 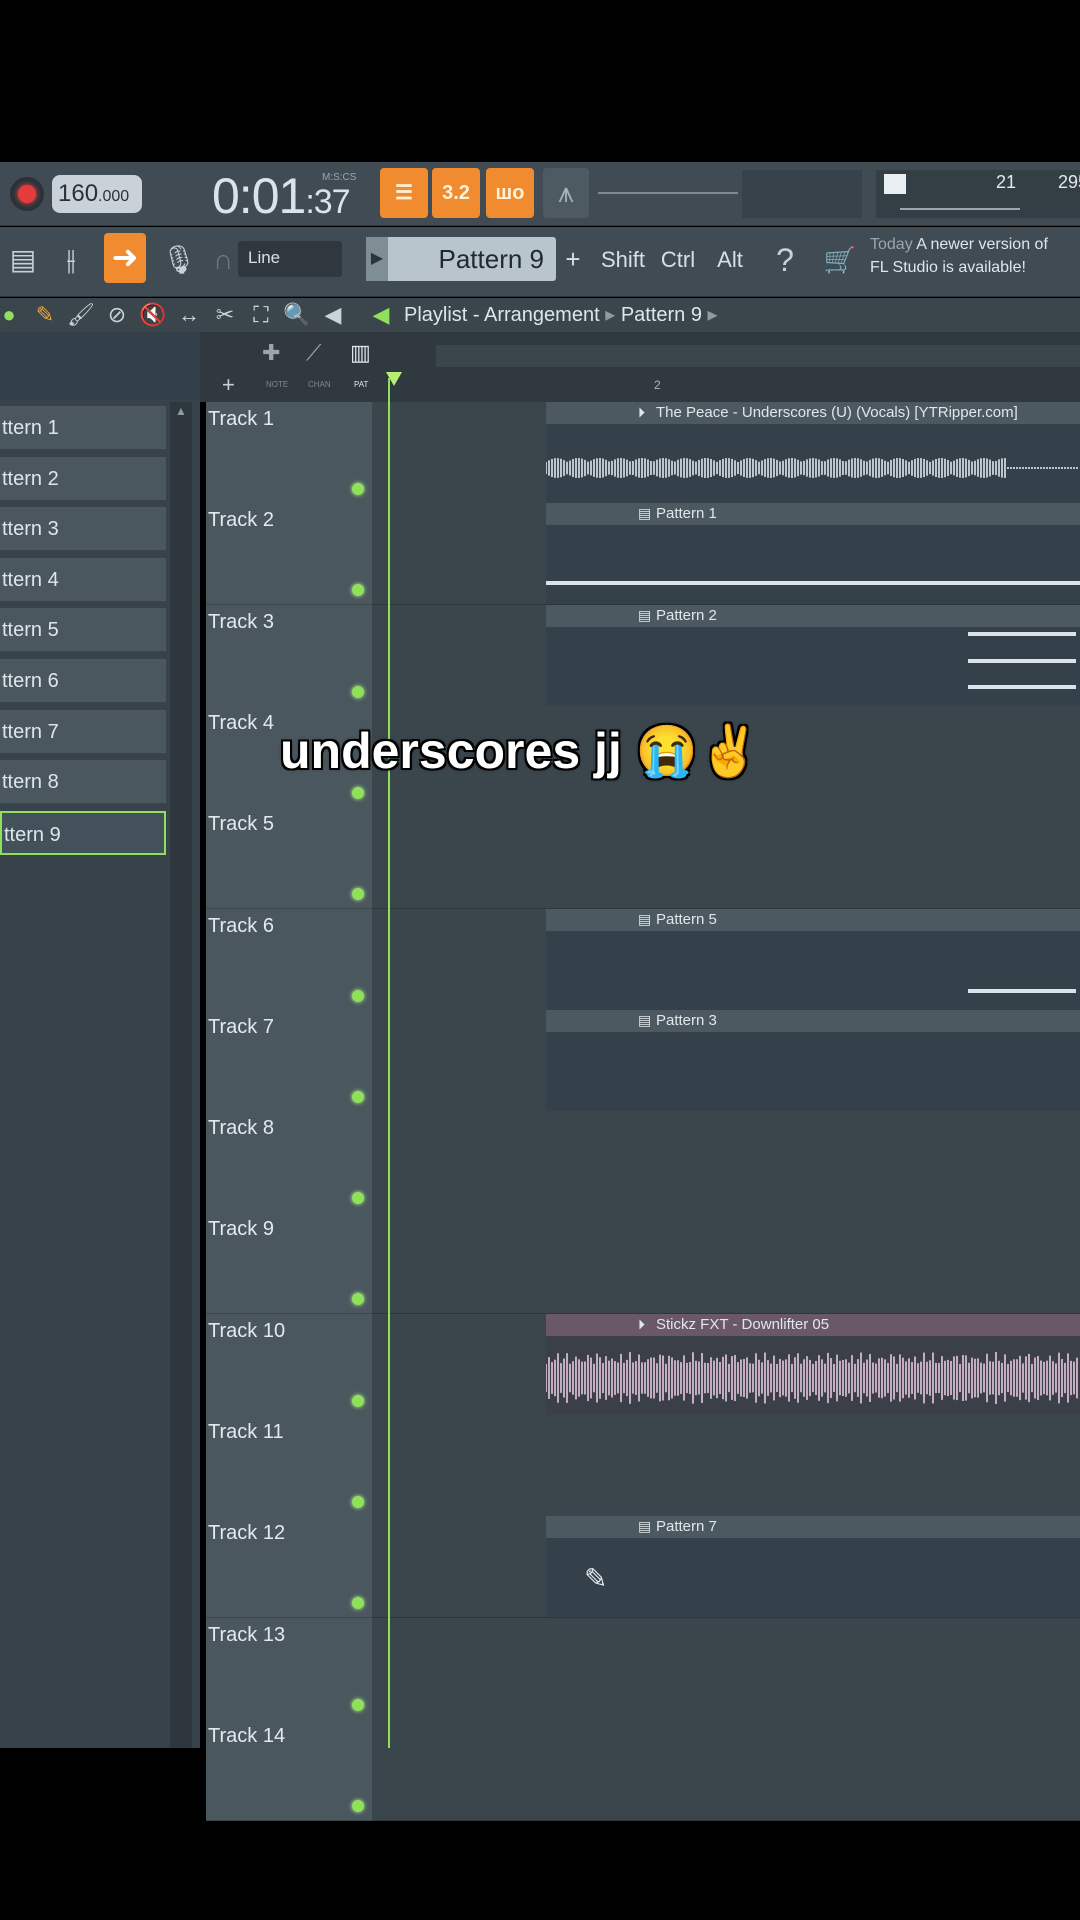 What do you see at coordinates (179, 260) in the screenshot?
I see `microphone-icon: 🎙` at bounding box center [179, 260].